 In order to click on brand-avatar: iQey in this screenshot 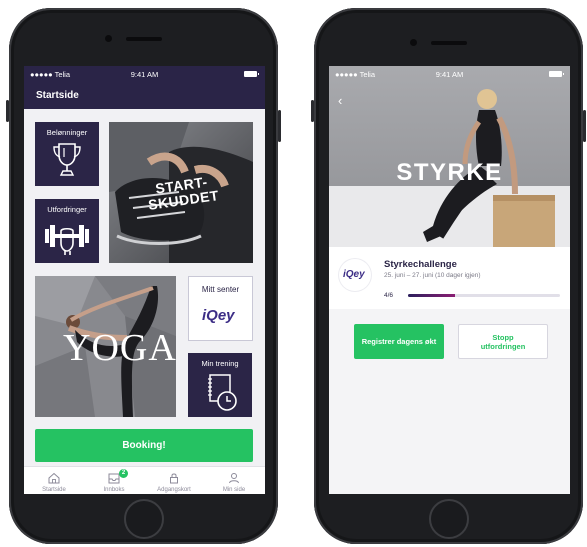, I will do `click(355, 275)`.